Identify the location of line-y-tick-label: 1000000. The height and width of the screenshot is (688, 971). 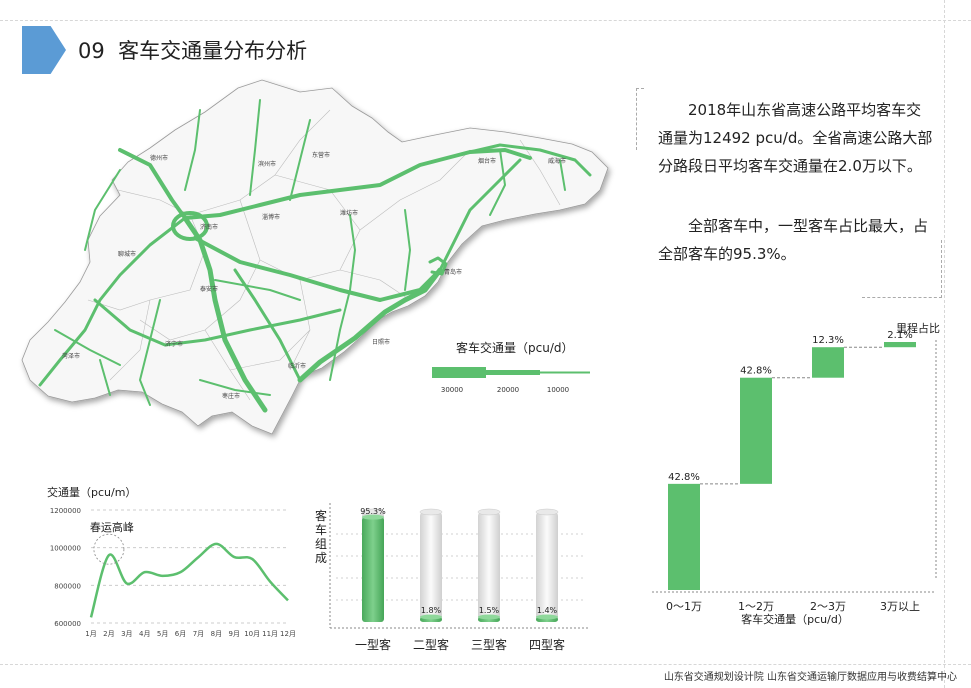
(65, 549).